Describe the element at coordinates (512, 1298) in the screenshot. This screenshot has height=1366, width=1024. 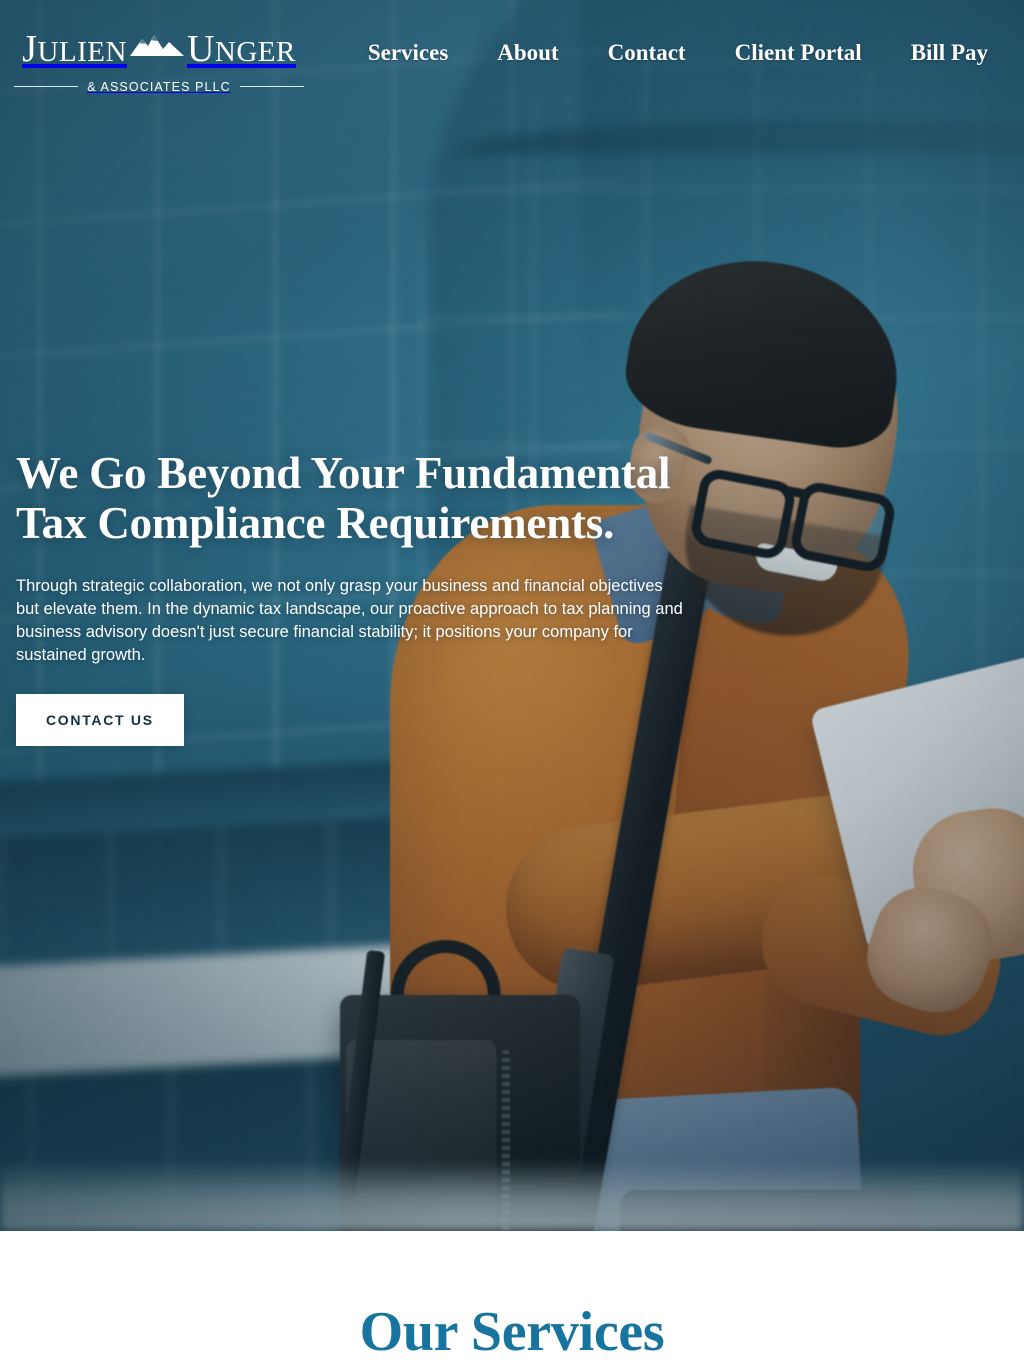
I see `services-section: Our Services` at that location.